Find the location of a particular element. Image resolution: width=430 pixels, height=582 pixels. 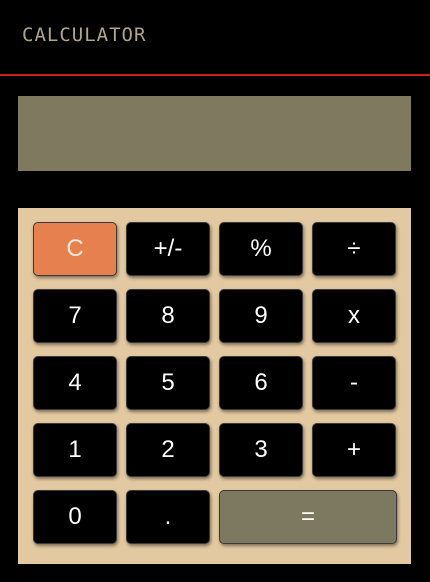

subtract-button: - is located at coordinates (354, 383).